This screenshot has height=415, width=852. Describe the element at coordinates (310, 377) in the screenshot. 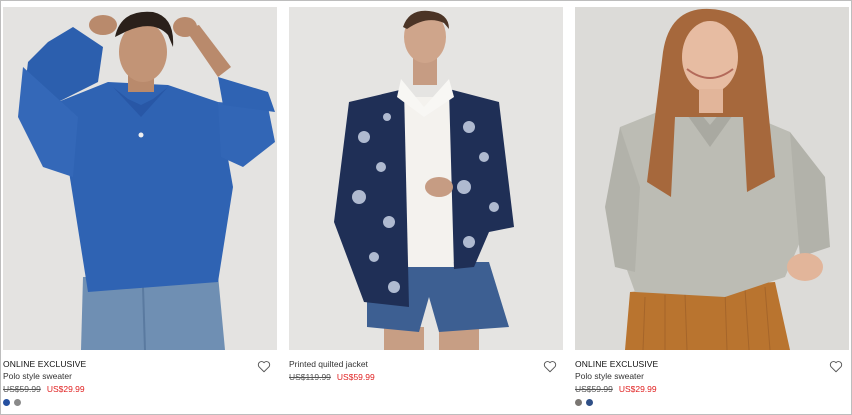

I see `original-price: US$119.99` at that location.